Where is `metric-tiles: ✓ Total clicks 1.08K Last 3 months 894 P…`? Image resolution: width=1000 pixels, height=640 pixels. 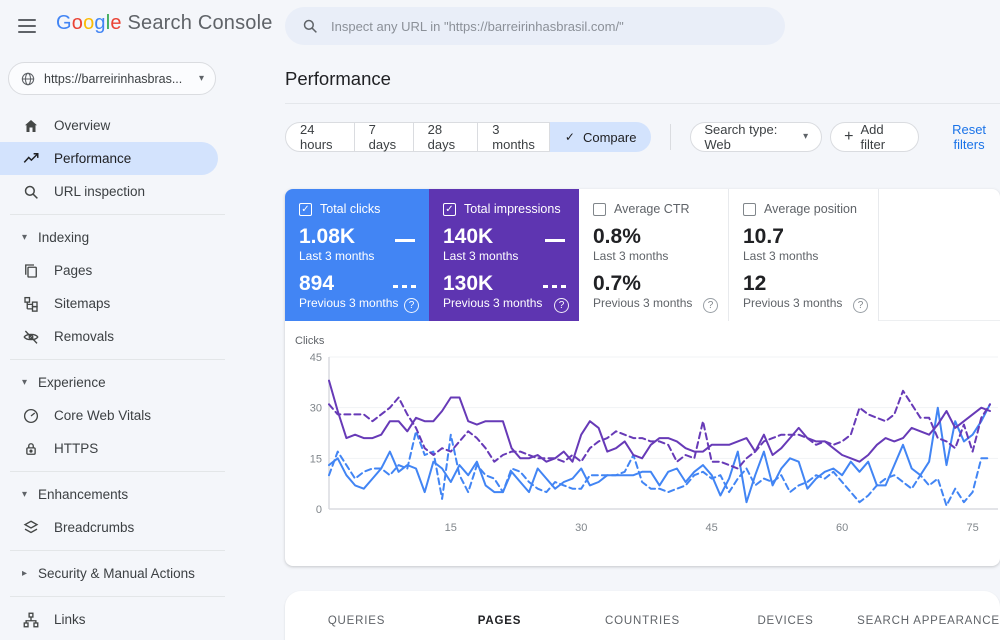
metric-tiles: ✓ Total clicks 1.08K Last 3 months 894 P… is located at coordinates (642, 255).